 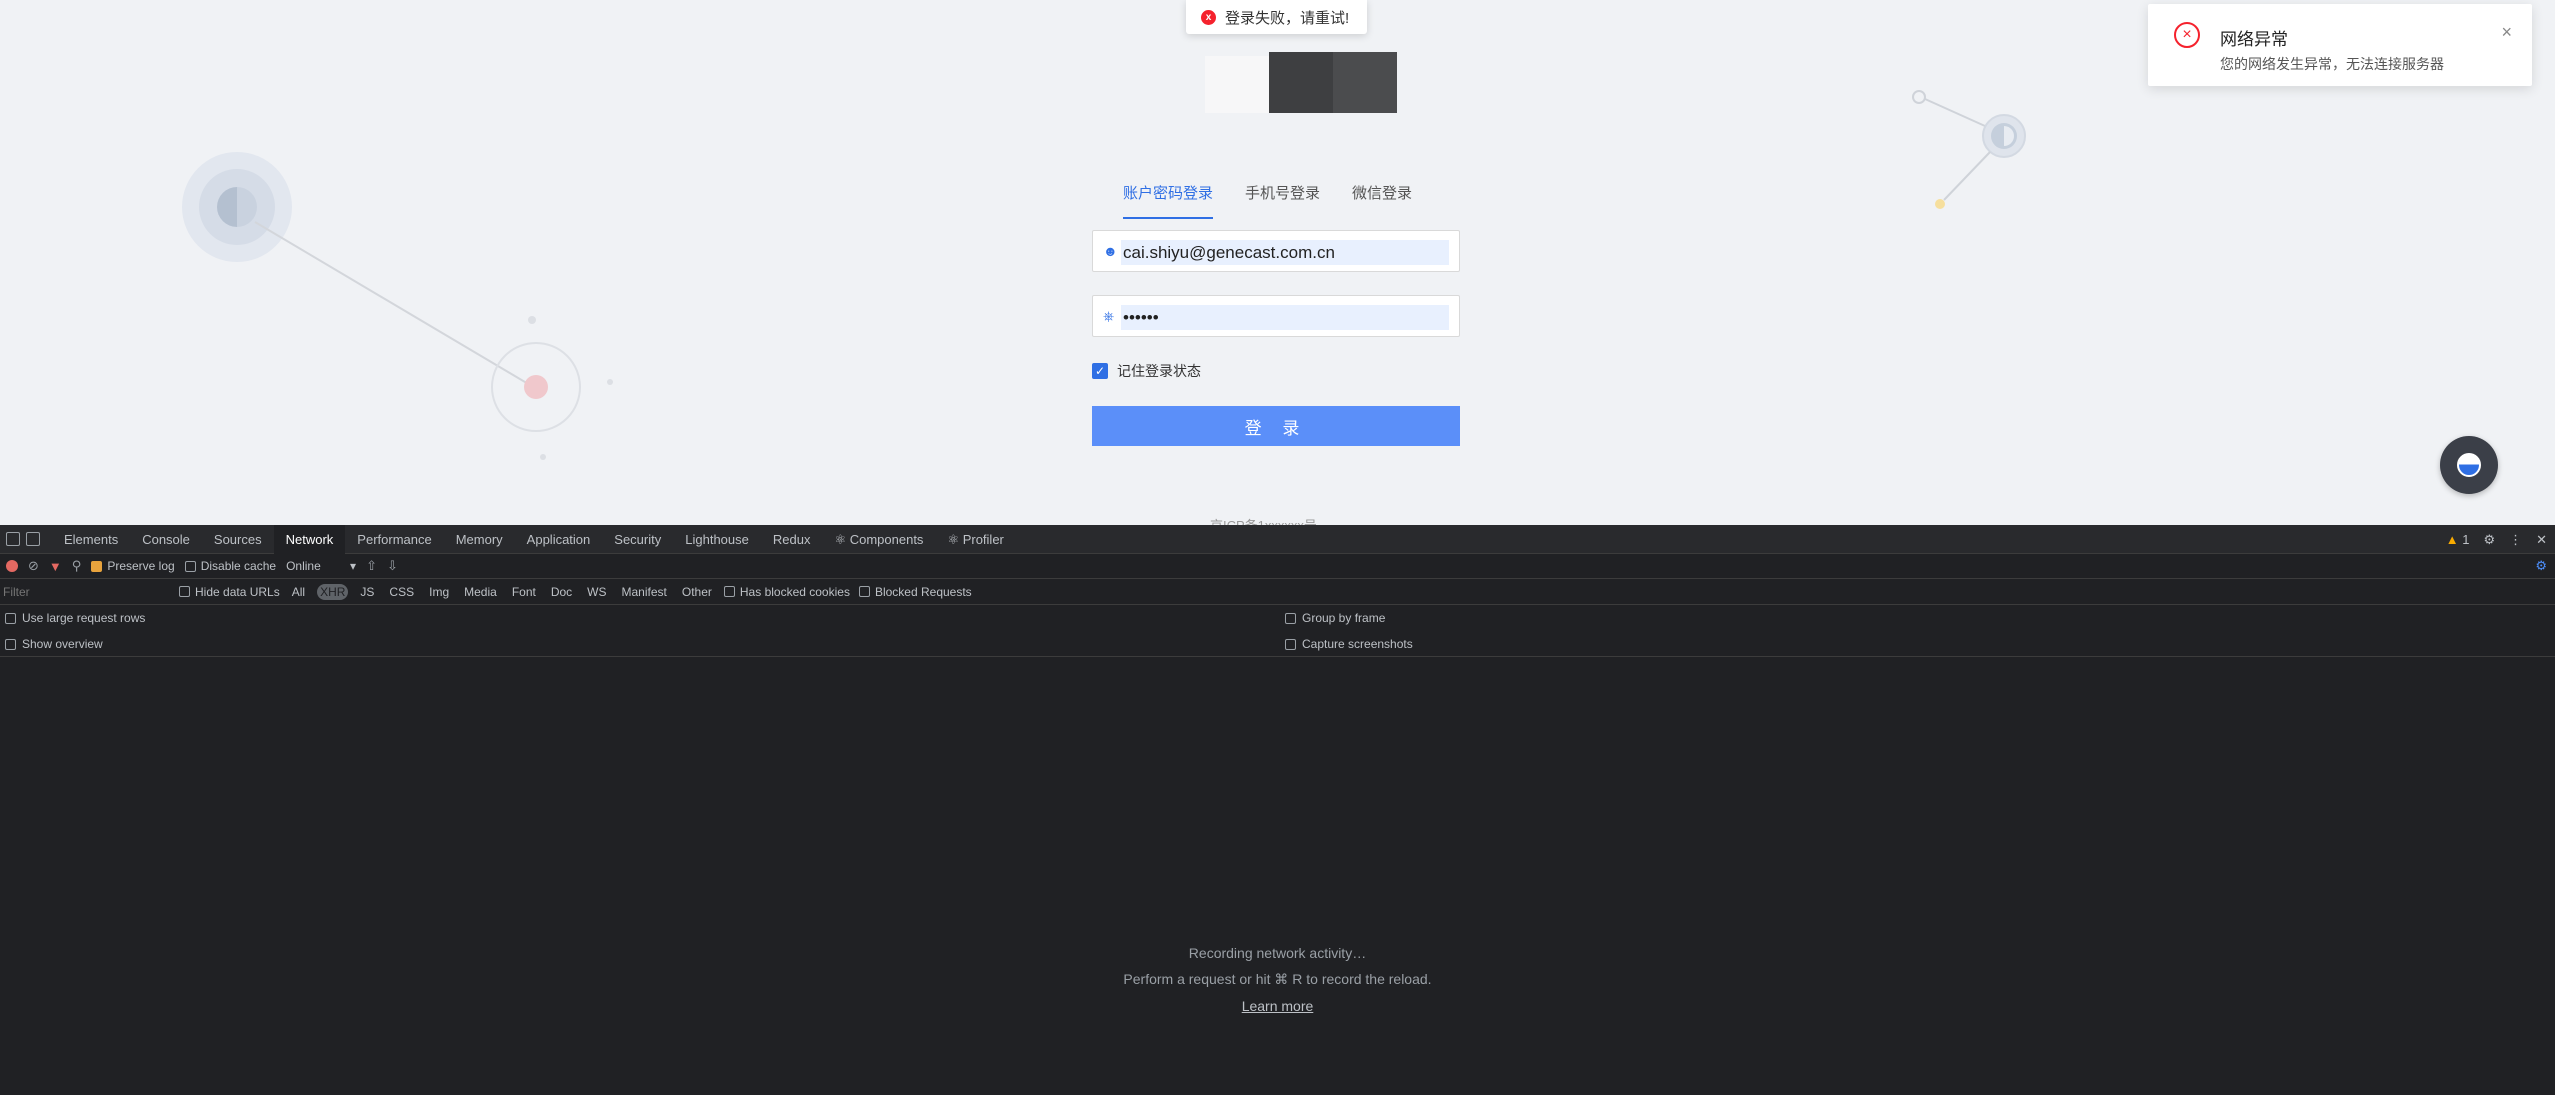 I want to click on group-by-frame-label: Group by frame, so click(x=1344, y=618).